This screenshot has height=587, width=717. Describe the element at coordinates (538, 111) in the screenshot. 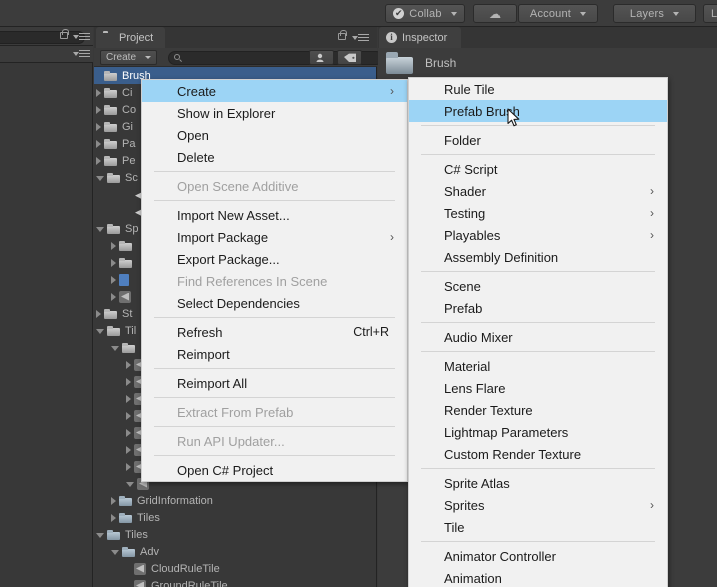

I see `menu-item: Prefab Brush` at that location.